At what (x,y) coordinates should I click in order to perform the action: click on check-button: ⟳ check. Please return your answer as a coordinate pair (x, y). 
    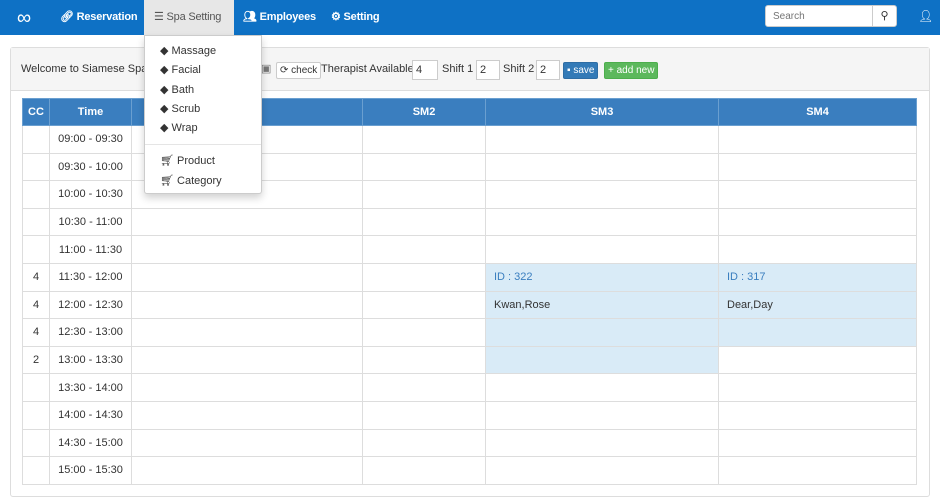
    Looking at the image, I should click on (299, 70).